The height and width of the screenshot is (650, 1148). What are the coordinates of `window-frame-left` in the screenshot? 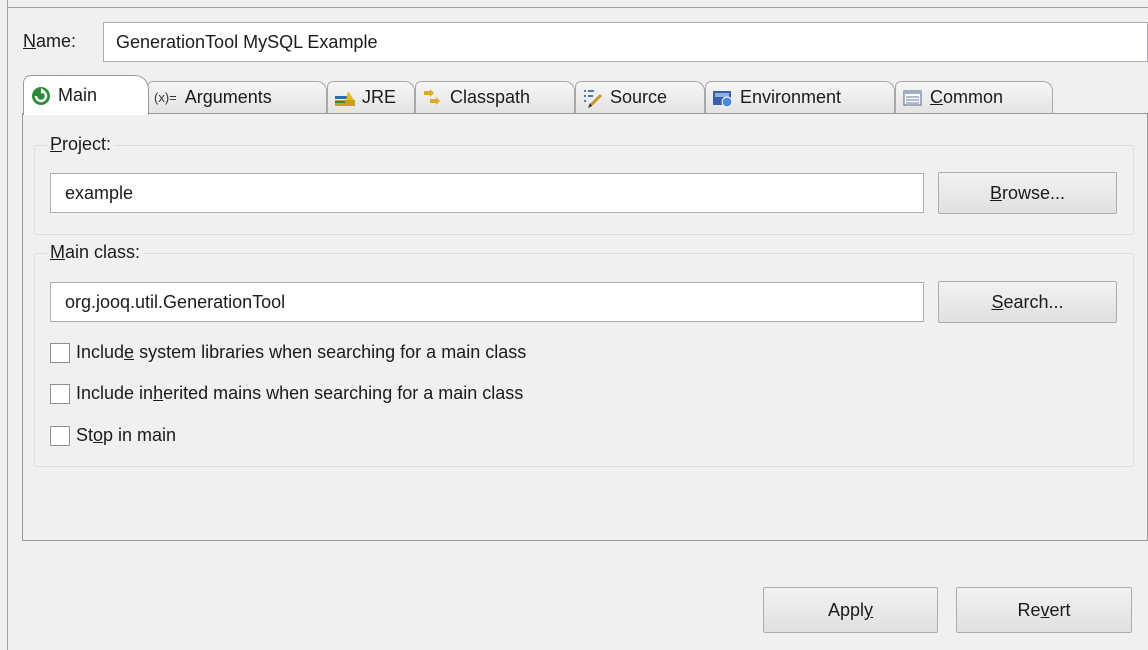 It's located at (7, 325).